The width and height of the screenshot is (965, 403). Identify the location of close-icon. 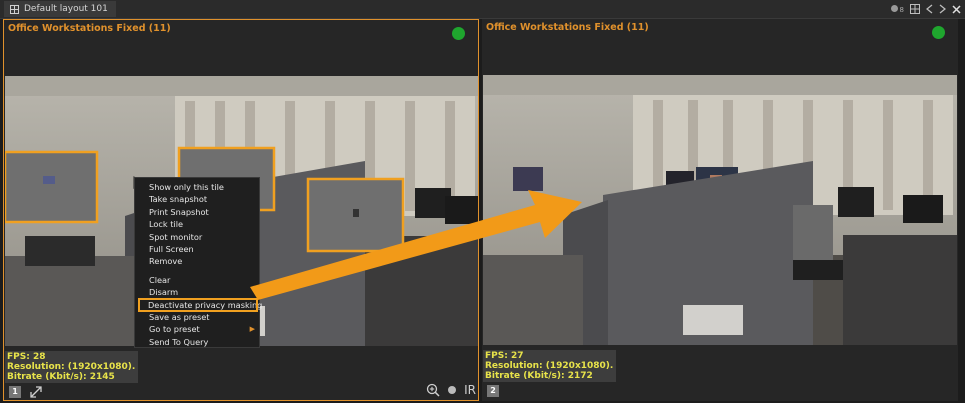
(956, 9).